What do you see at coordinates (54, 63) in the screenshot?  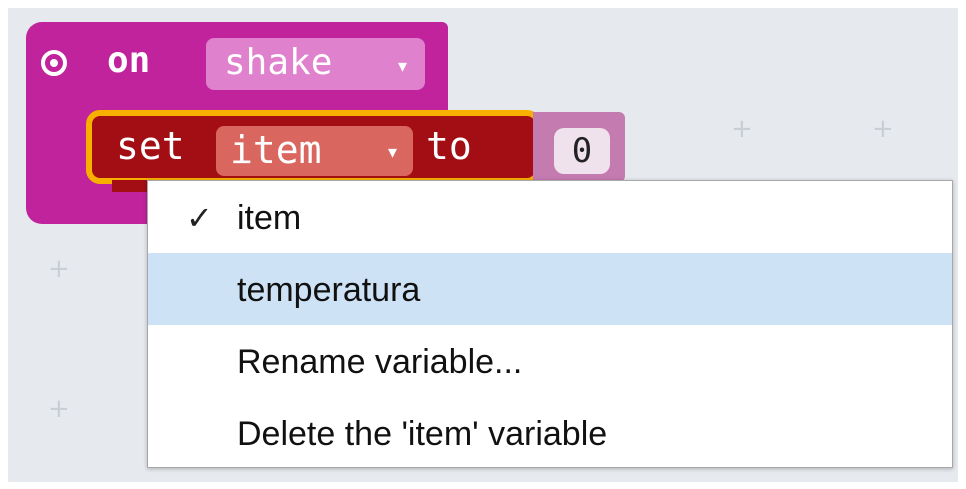 I see `target-icon` at bounding box center [54, 63].